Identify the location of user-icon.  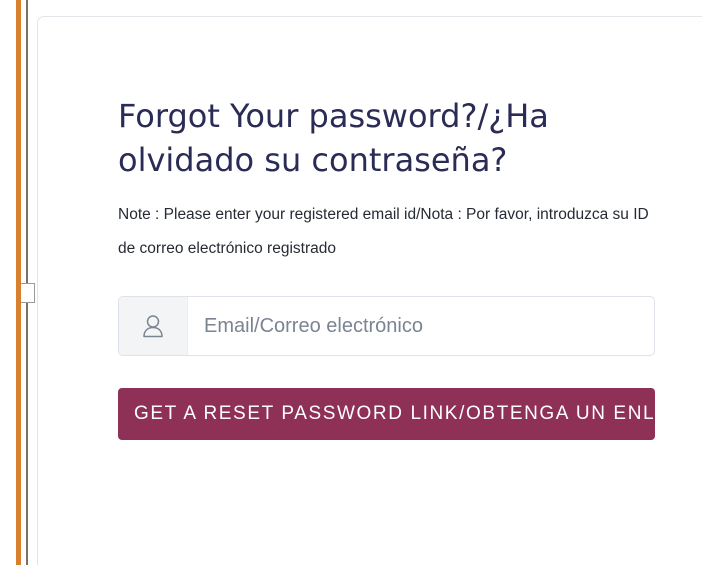
(153, 326).